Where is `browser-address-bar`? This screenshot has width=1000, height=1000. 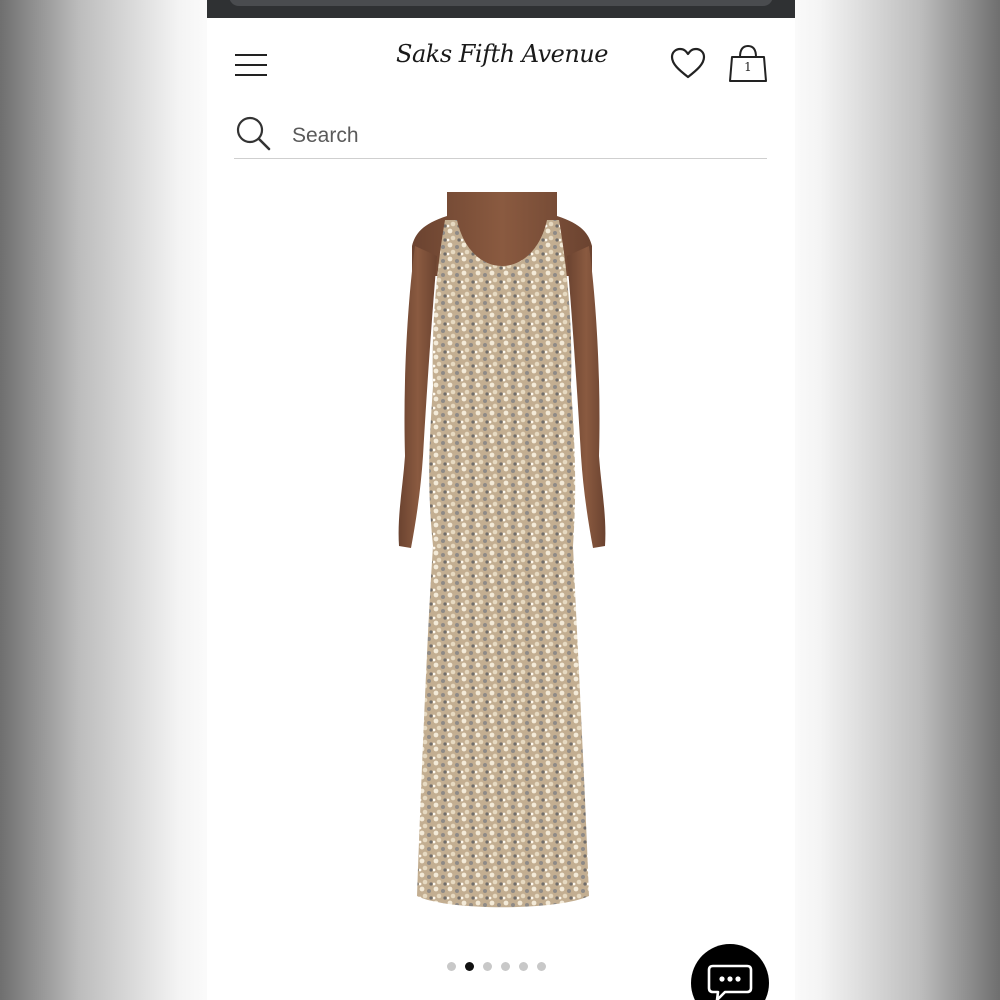
browser-address-bar is located at coordinates (501, 3).